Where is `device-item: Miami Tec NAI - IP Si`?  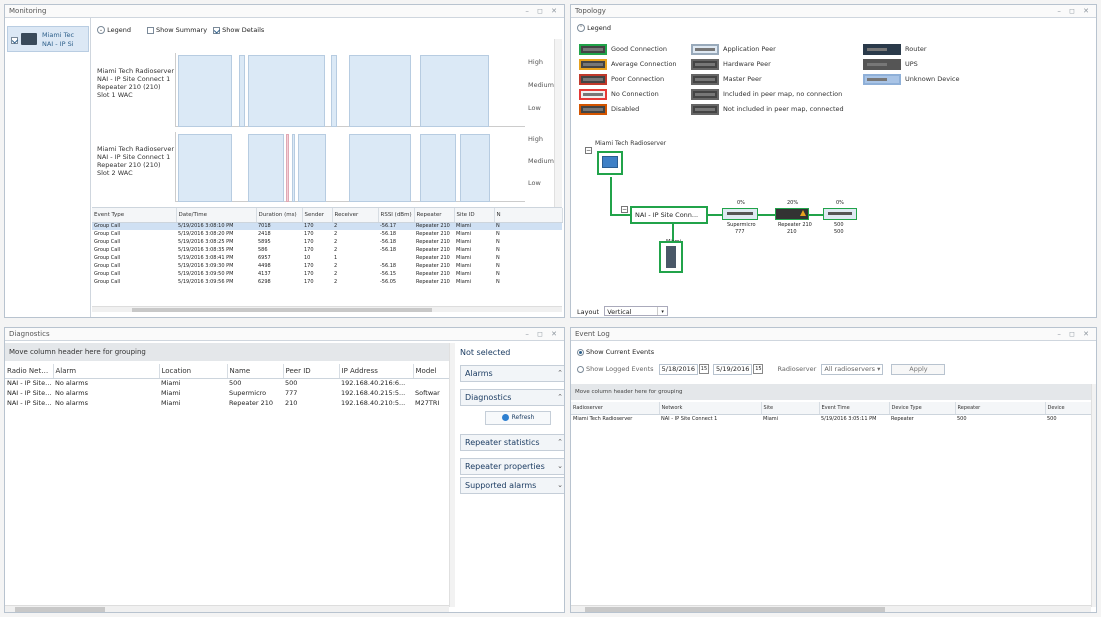 device-item: Miami Tec NAI - IP Si is located at coordinates (48, 39).